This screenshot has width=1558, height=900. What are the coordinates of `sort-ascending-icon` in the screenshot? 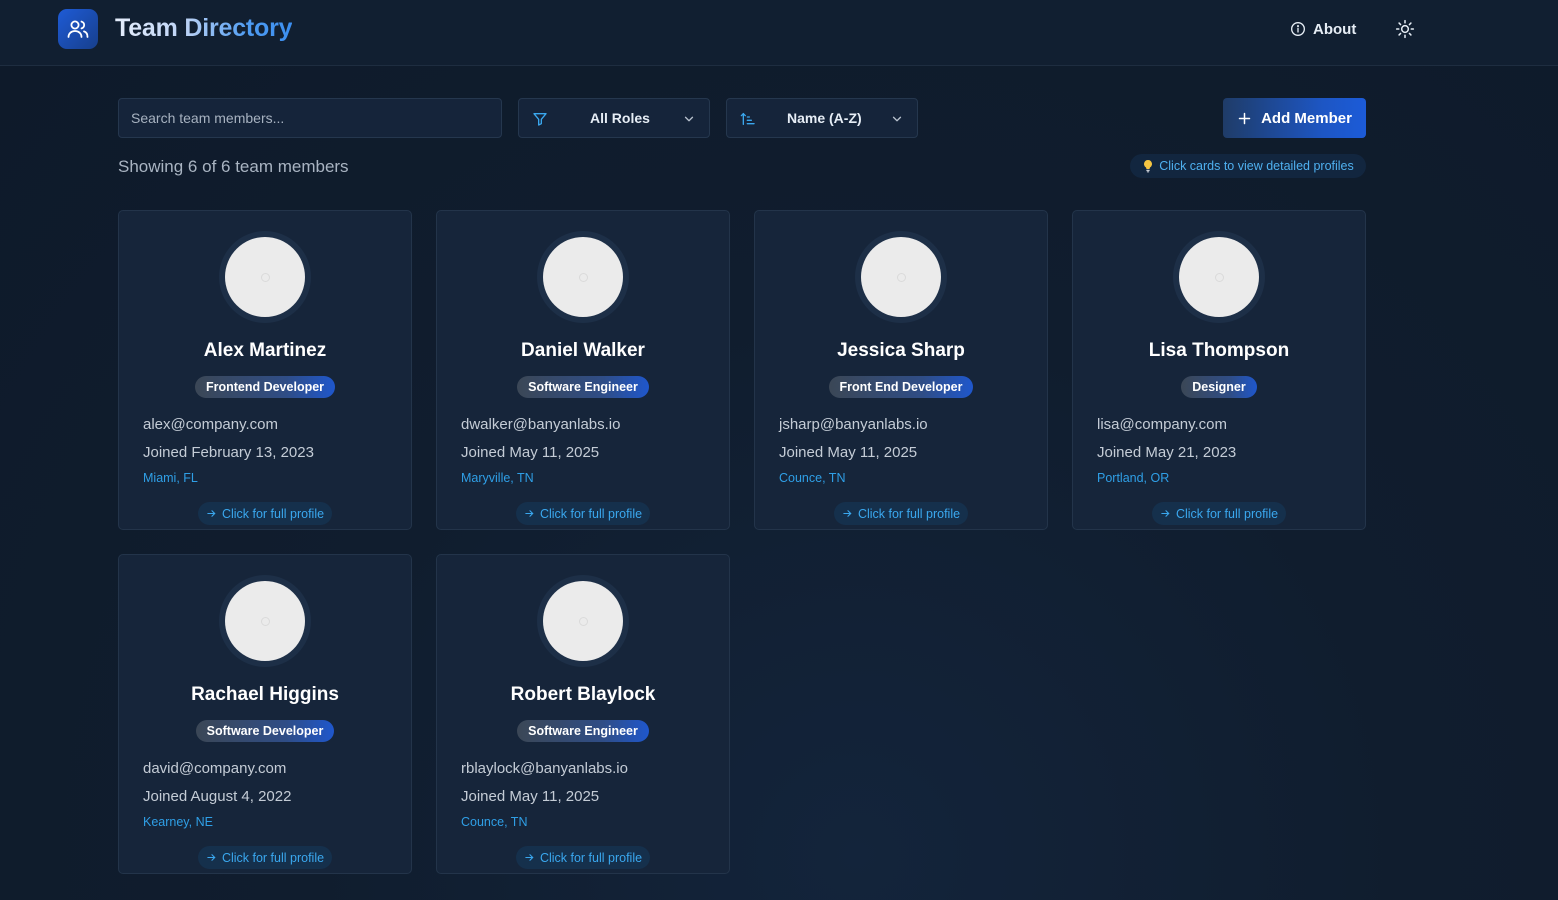 It's located at (748, 121).